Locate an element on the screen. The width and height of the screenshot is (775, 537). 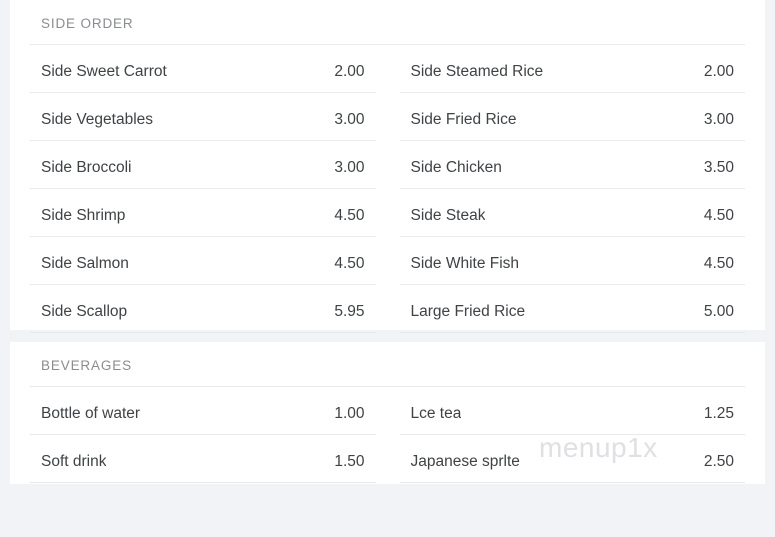
menu-item-row: Side Shrimp 4.50 is located at coordinates (203, 213).